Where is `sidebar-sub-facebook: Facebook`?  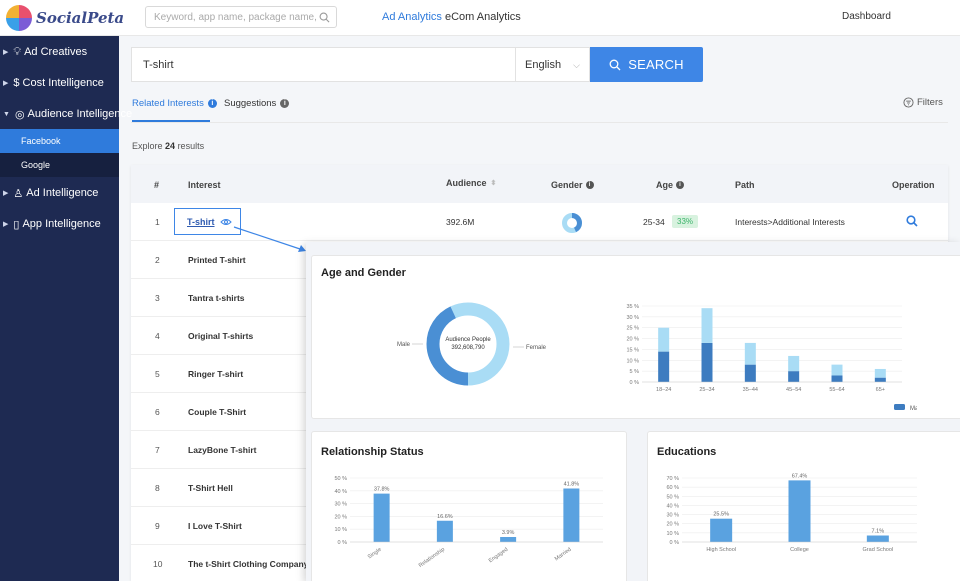
sidebar-sub-facebook: Facebook is located at coordinates (59, 141).